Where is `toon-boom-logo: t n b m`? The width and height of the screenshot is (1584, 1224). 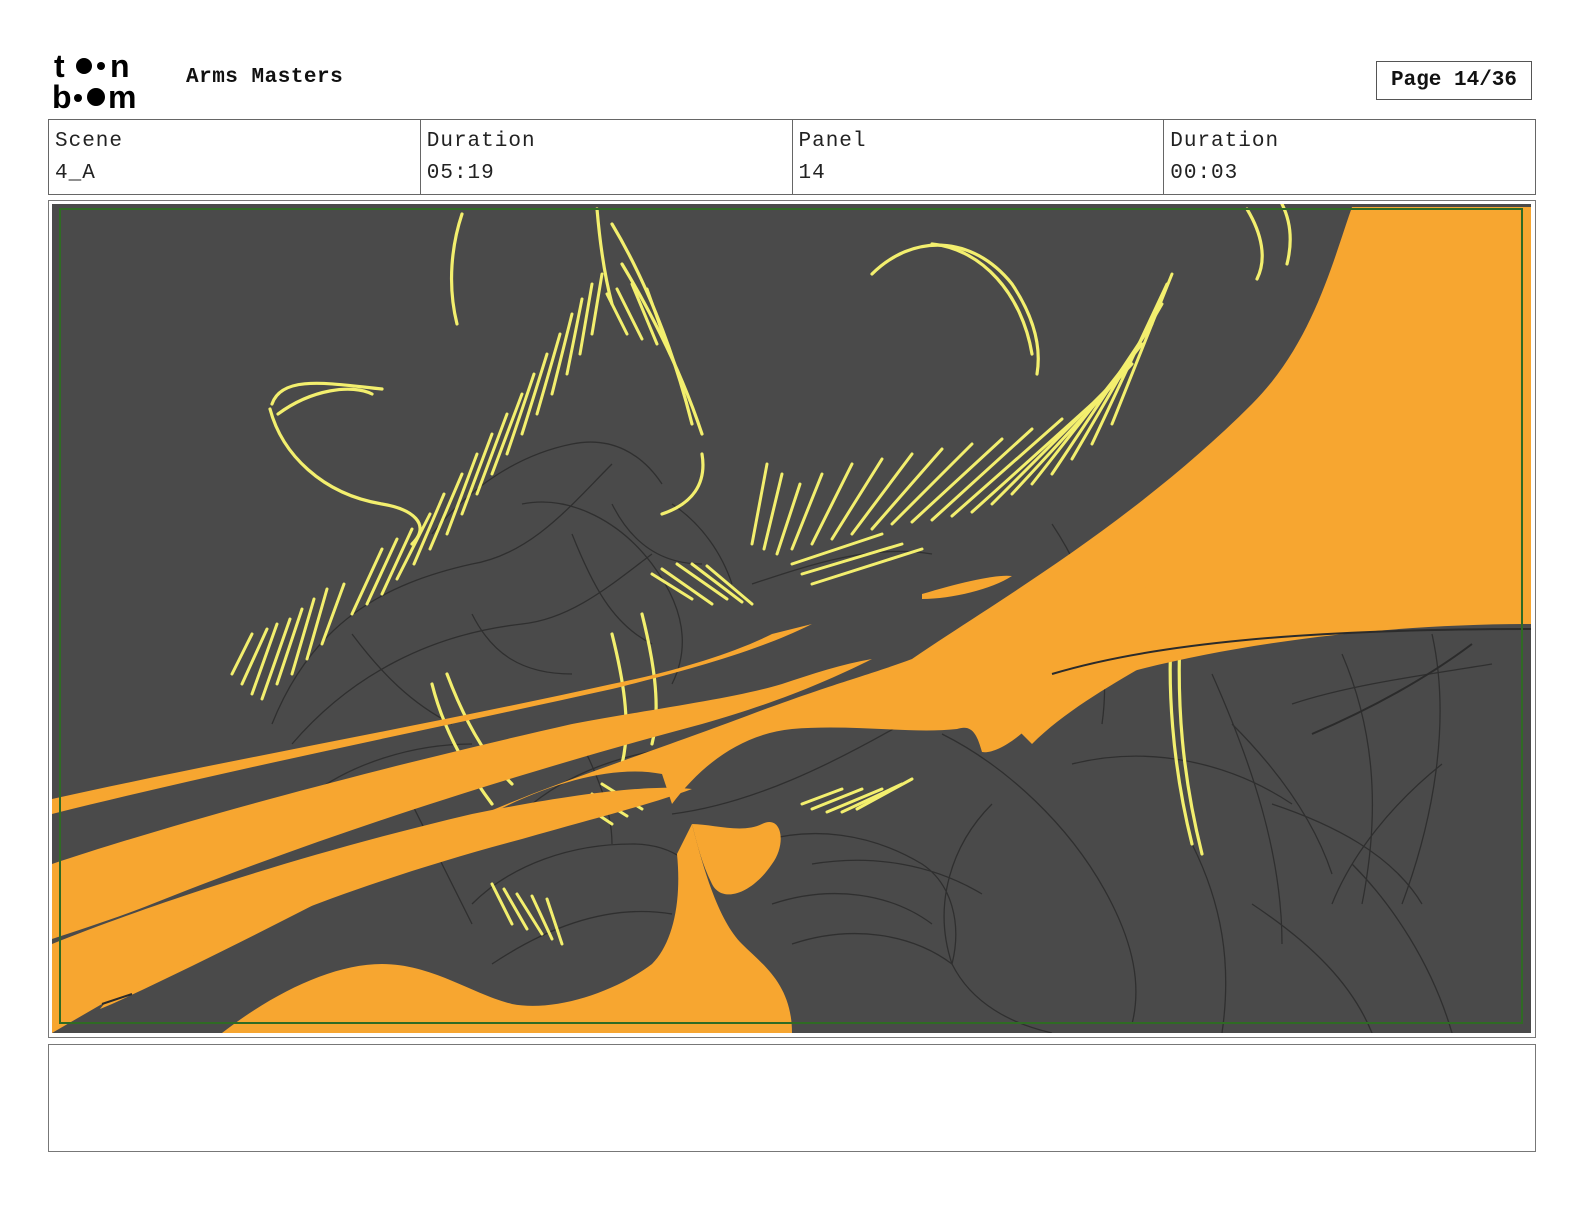
toon-boom-logo: t n b m is located at coordinates (94, 81).